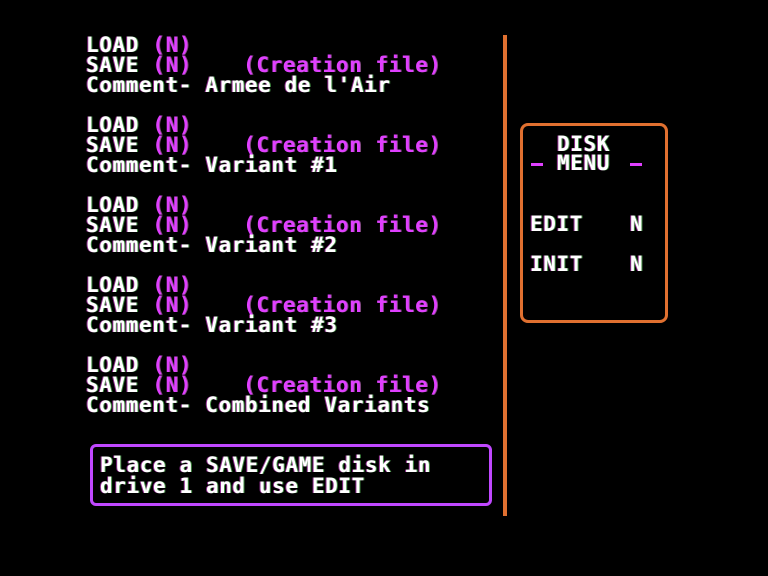  I want to click on edit-value: N, so click(637, 224).